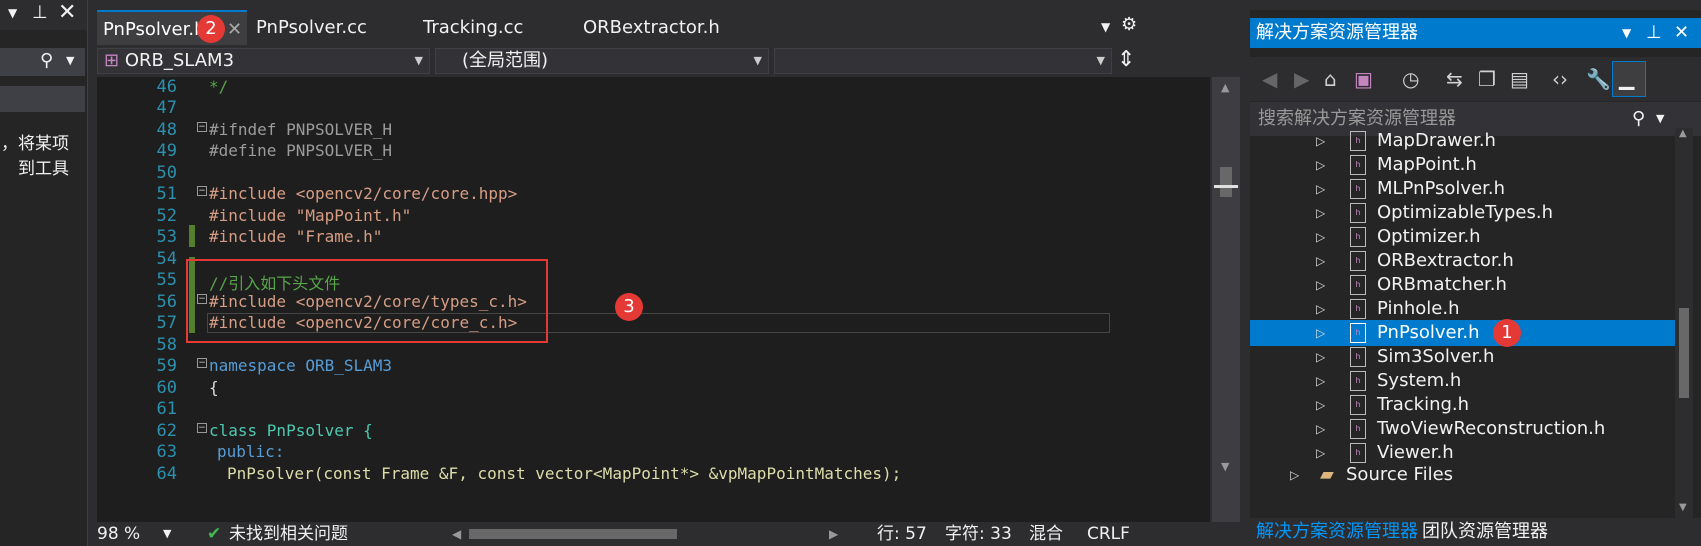 This screenshot has height=546, width=1701. I want to click on tab-label: PnPsolver.cc, so click(311, 27).